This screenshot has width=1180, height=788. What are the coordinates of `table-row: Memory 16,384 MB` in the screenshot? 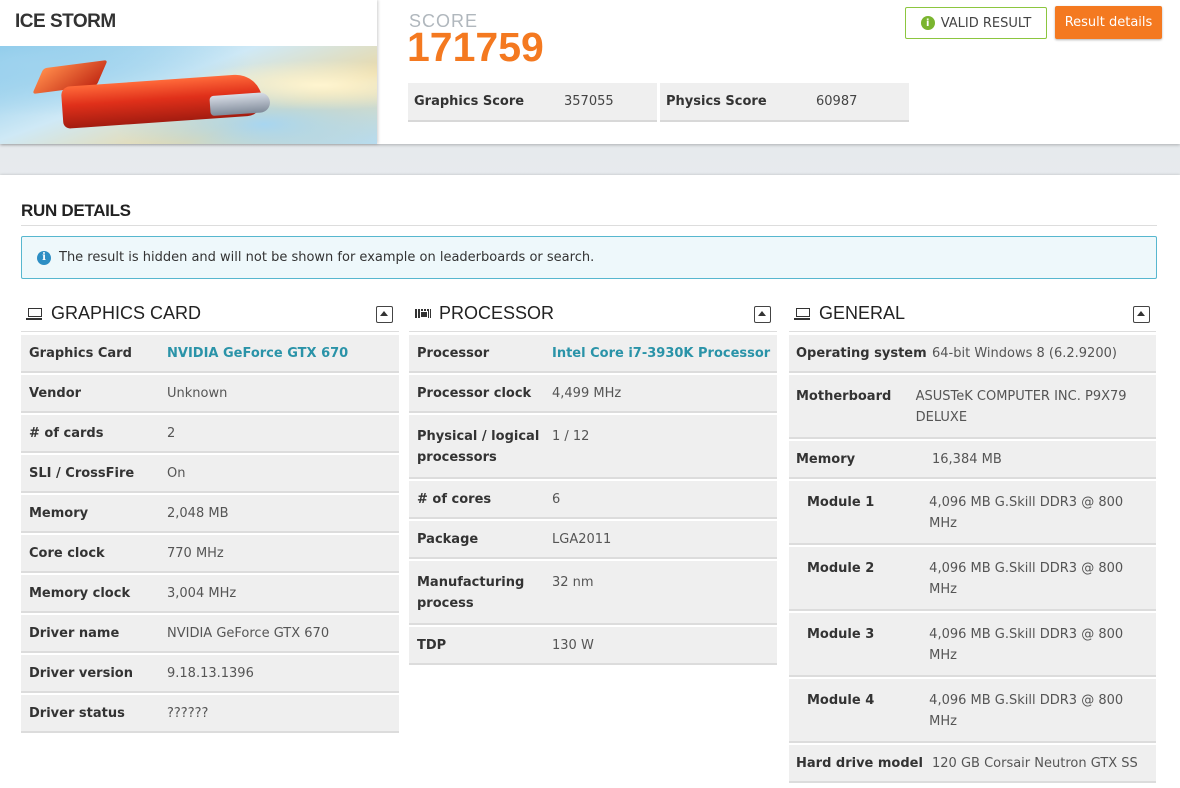 It's located at (972, 460).